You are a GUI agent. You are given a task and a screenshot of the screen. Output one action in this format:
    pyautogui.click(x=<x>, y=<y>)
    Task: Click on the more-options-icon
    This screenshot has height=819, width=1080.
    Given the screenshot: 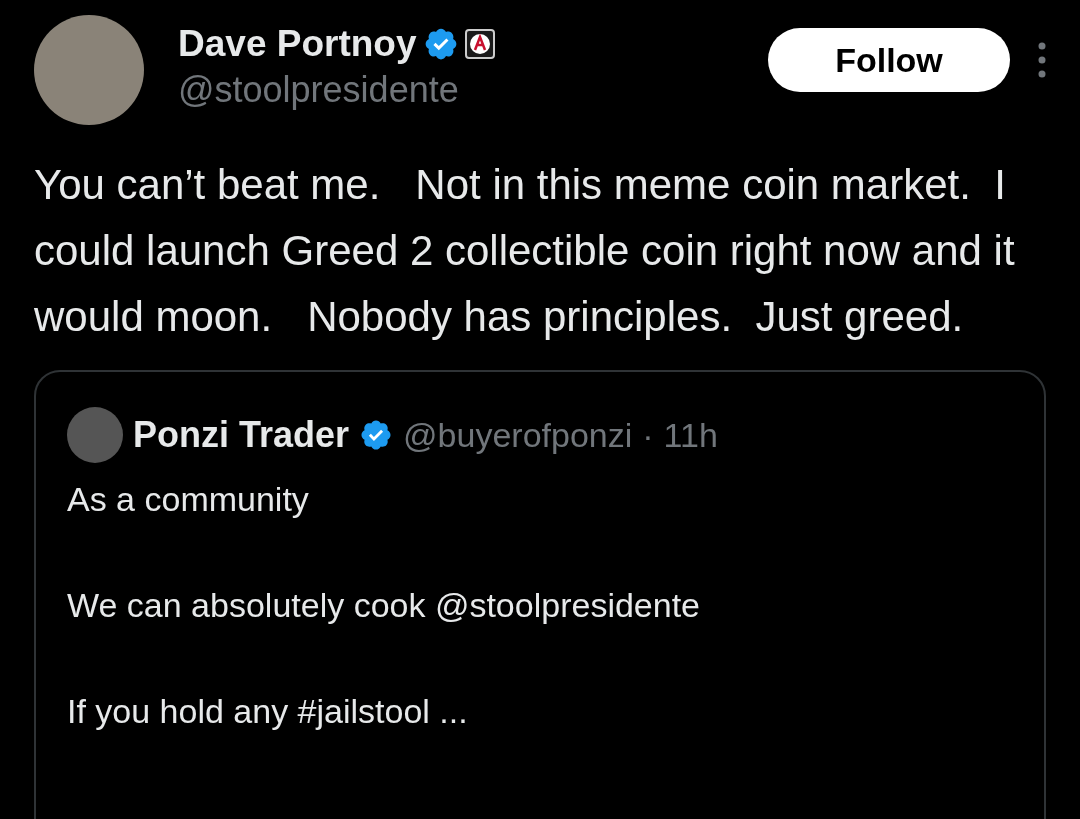 What is the action you would take?
    pyautogui.click(x=1042, y=60)
    